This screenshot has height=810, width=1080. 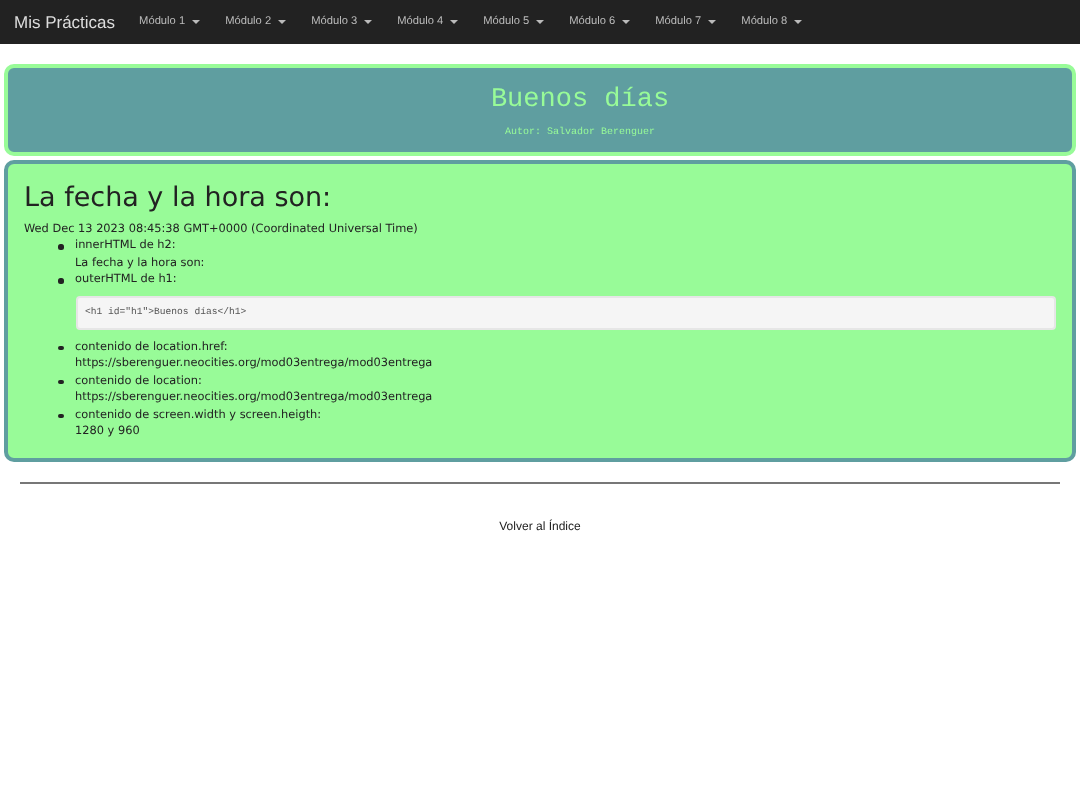 What do you see at coordinates (580, 101) in the screenshot?
I see `page-title: Buenos días` at bounding box center [580, 101].